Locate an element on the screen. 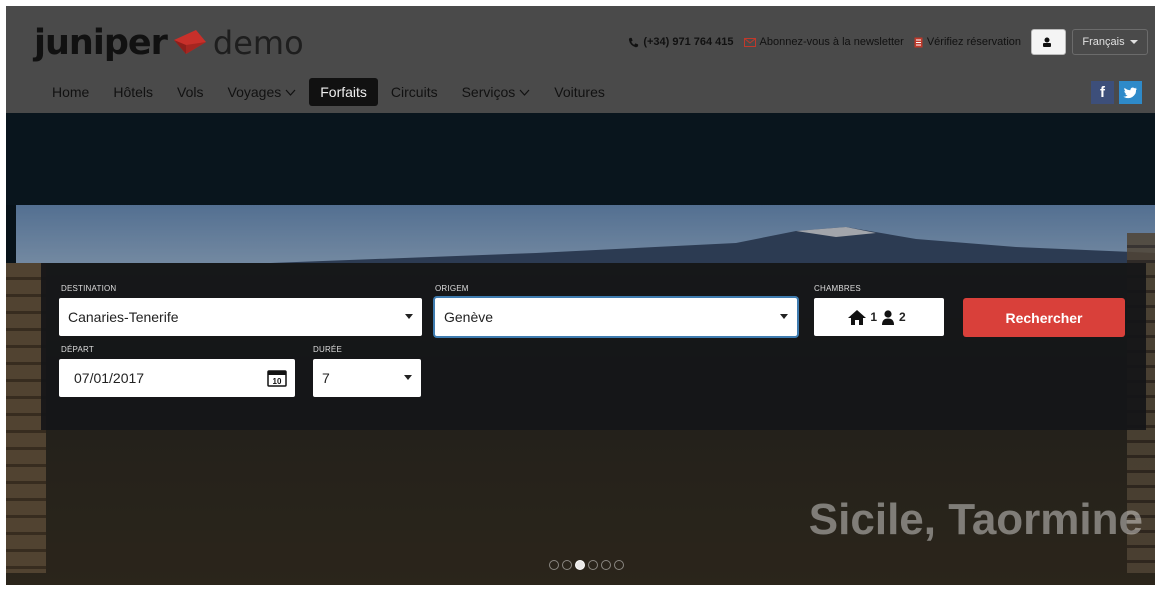  user-icon is located at coordinates (1046, 42).